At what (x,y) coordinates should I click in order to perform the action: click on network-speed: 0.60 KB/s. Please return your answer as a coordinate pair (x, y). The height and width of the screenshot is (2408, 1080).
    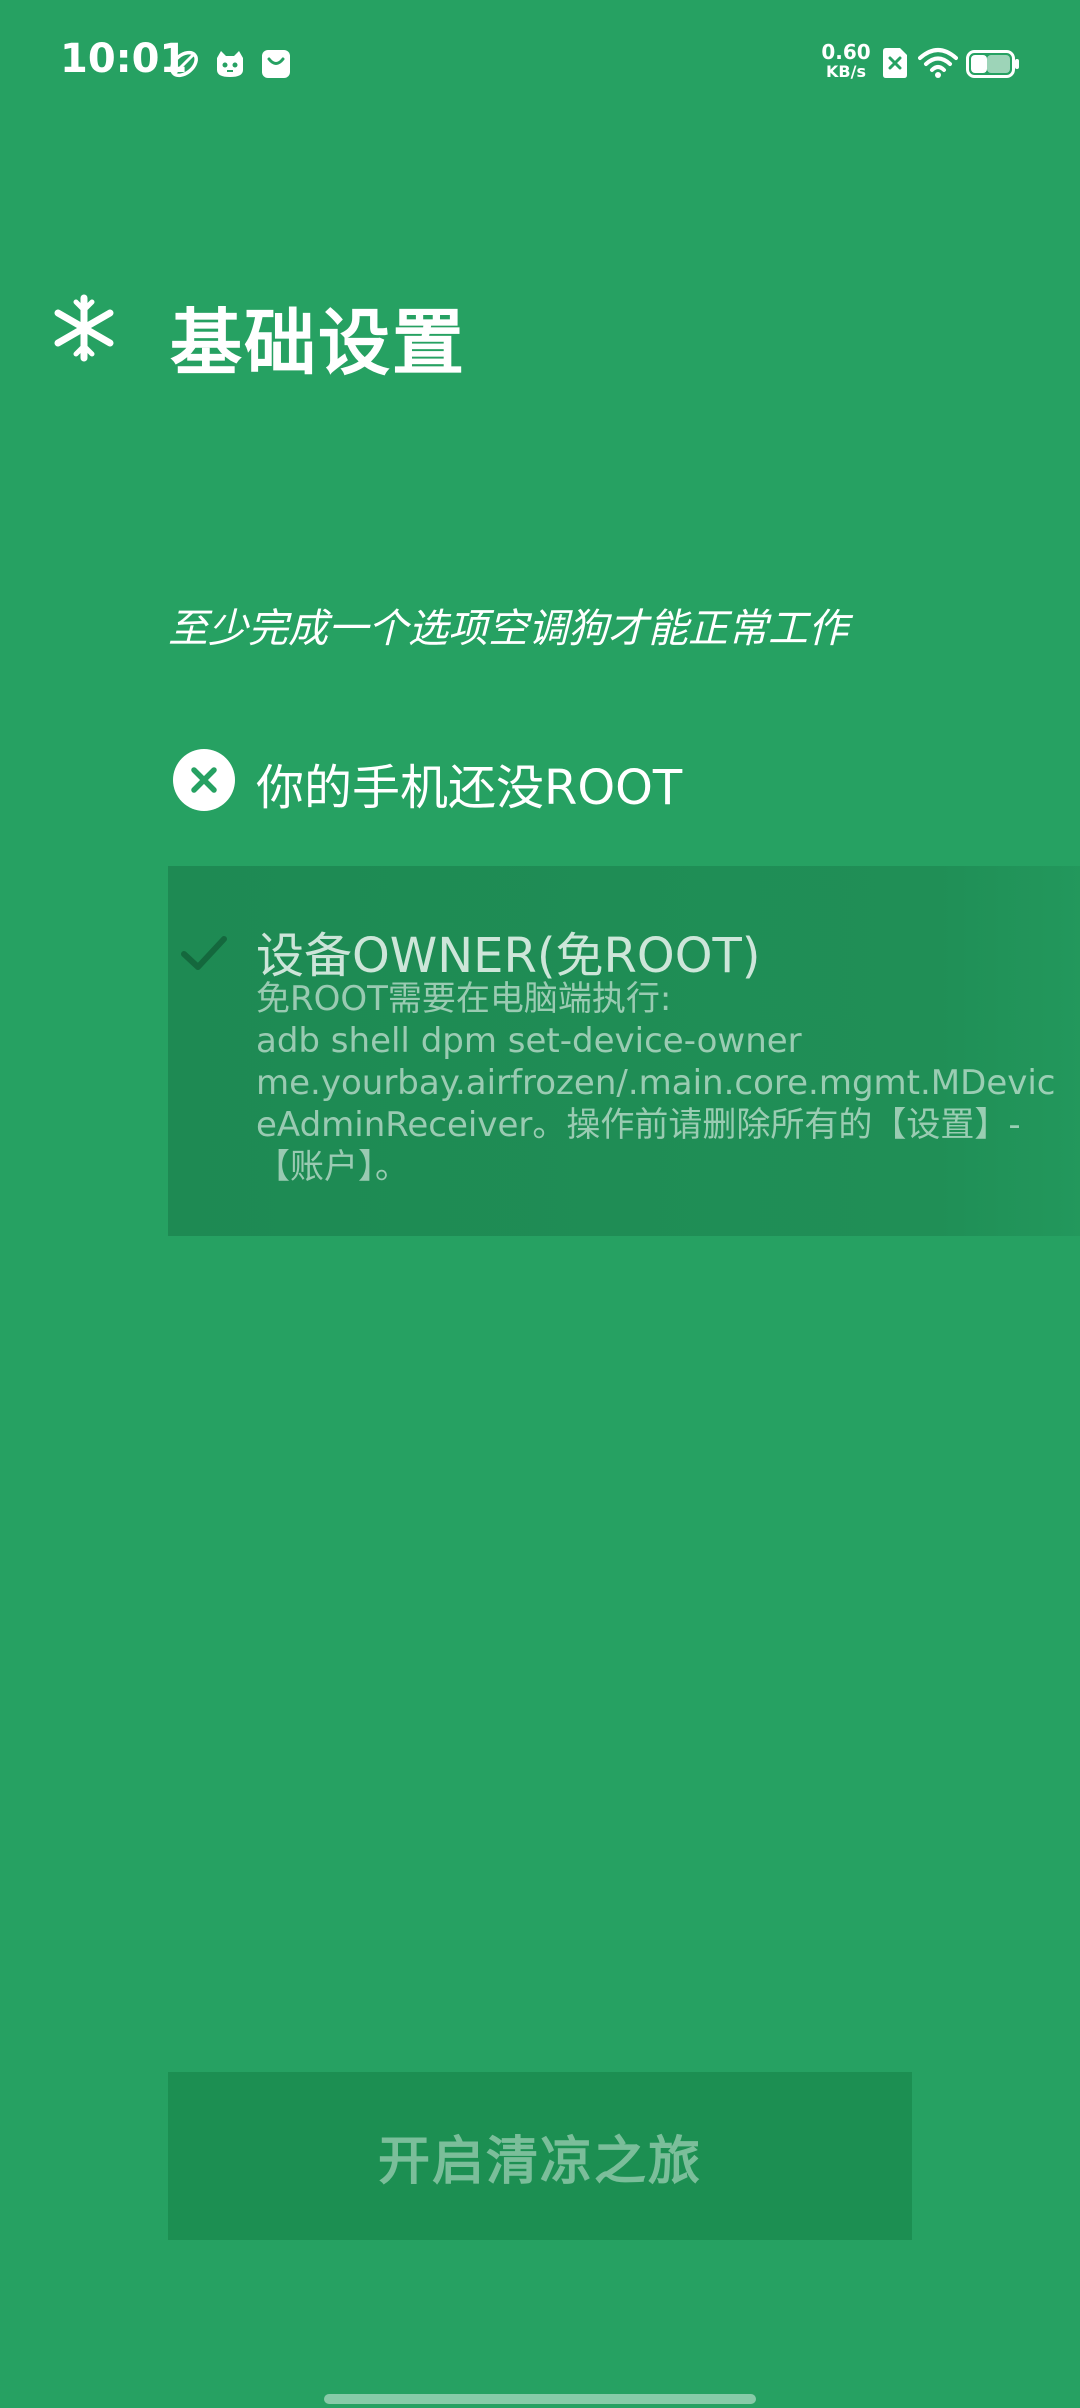
    Looking at the image, I should click on (846, 62).